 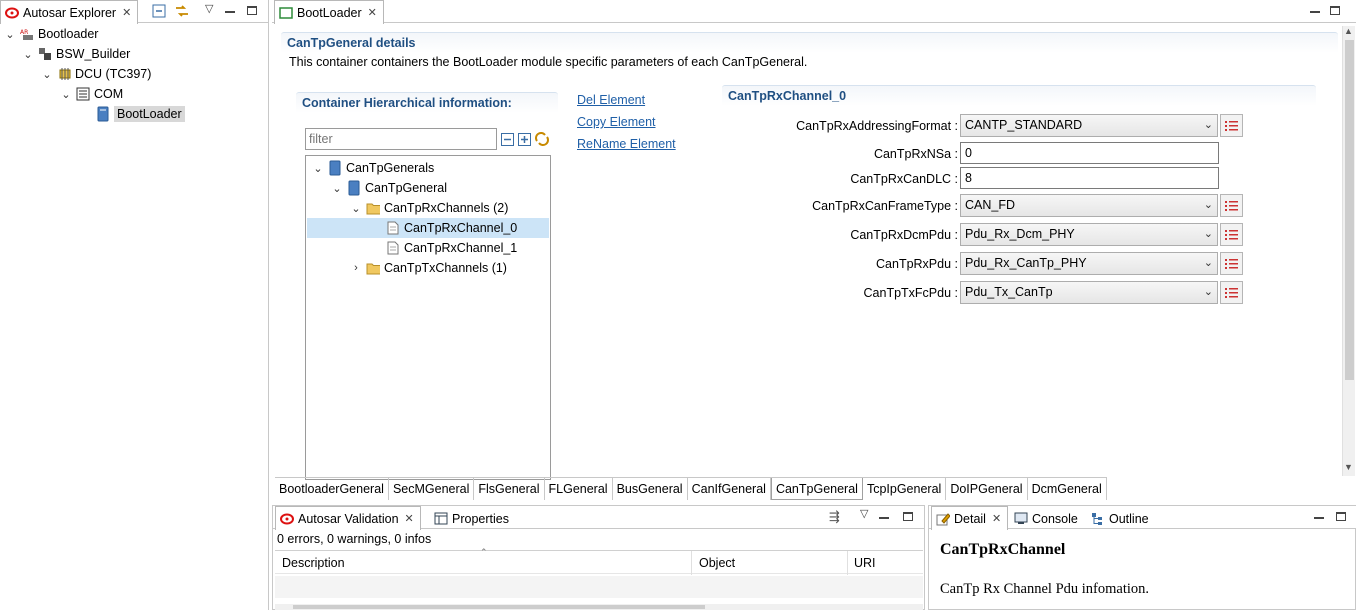 What do you see at coordinates (524, 141) in the screenshot?
I see `expand-all-icon` at bounding box center [524, 141].